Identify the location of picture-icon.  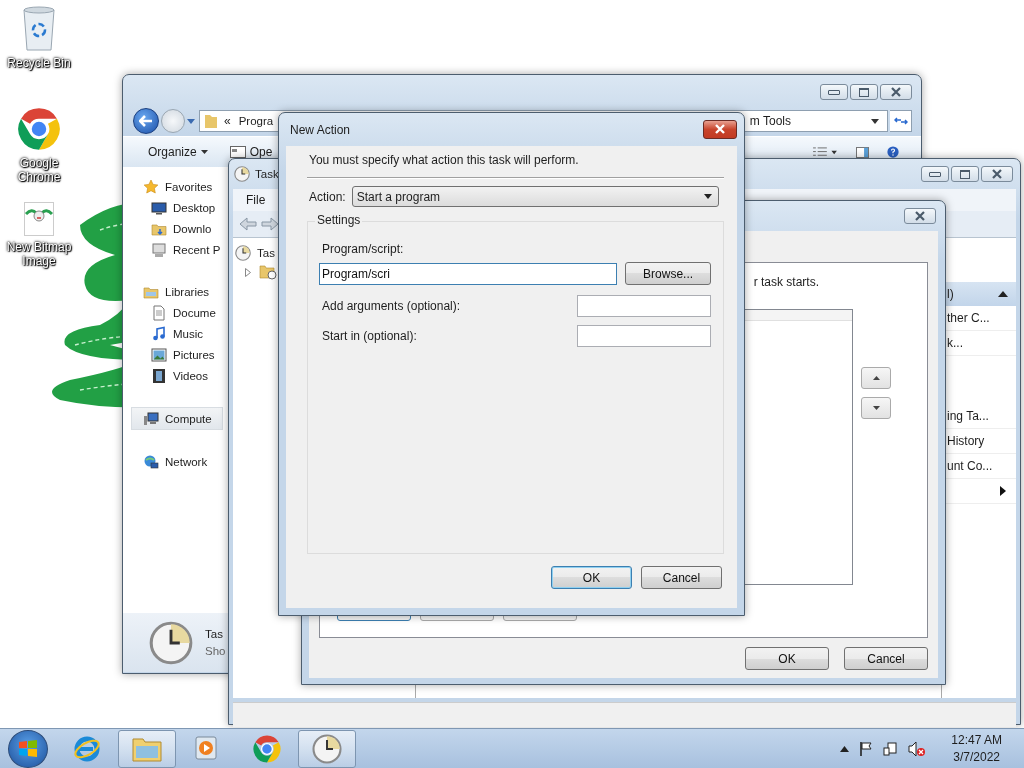
(159, 354).